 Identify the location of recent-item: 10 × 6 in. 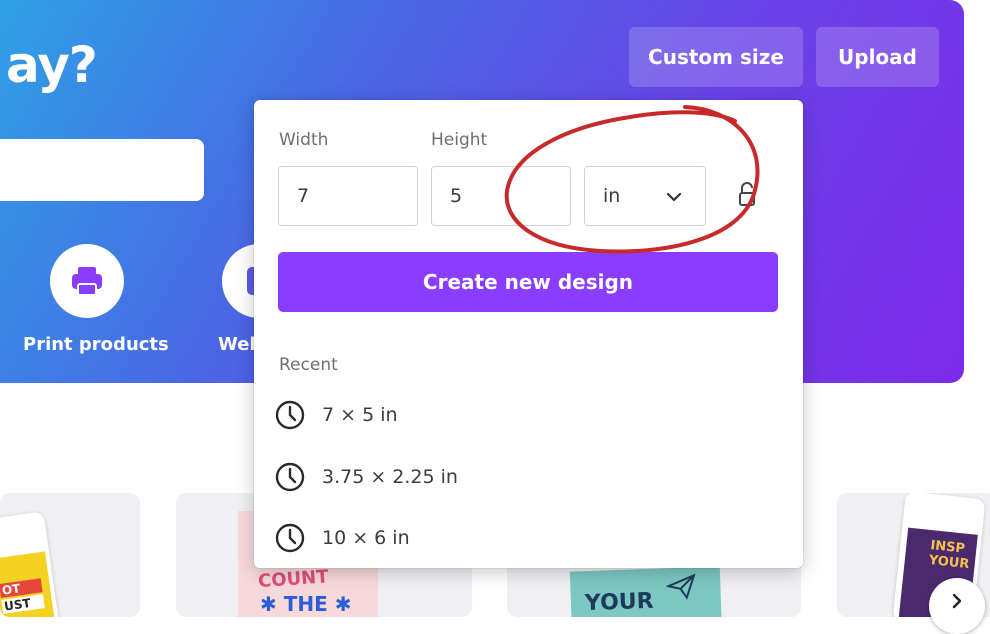
(342, 538).